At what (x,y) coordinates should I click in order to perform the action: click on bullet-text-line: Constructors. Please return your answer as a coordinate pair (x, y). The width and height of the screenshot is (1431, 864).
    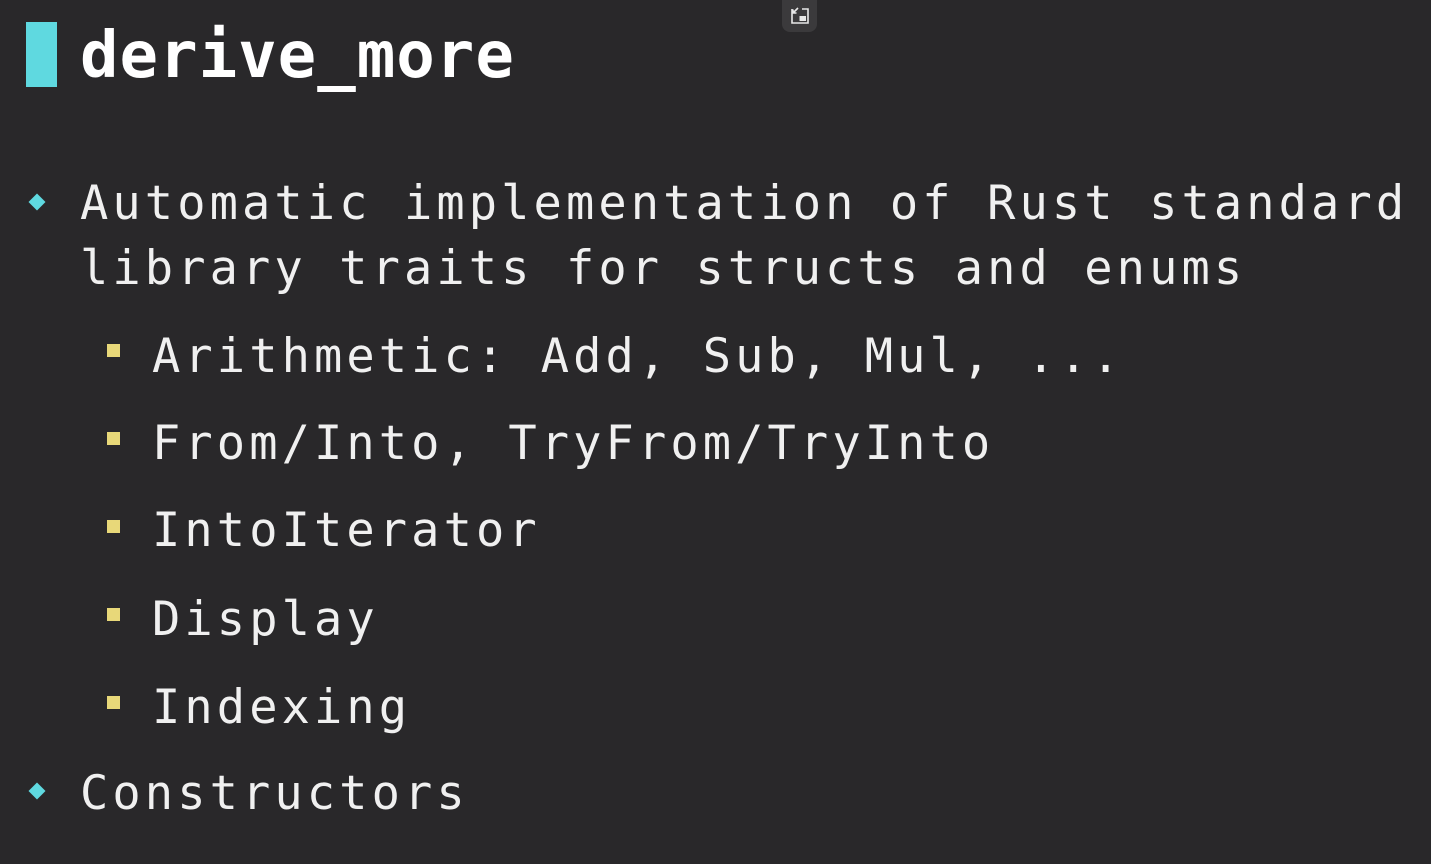
    Looking at the image, I should click on (274, 793).